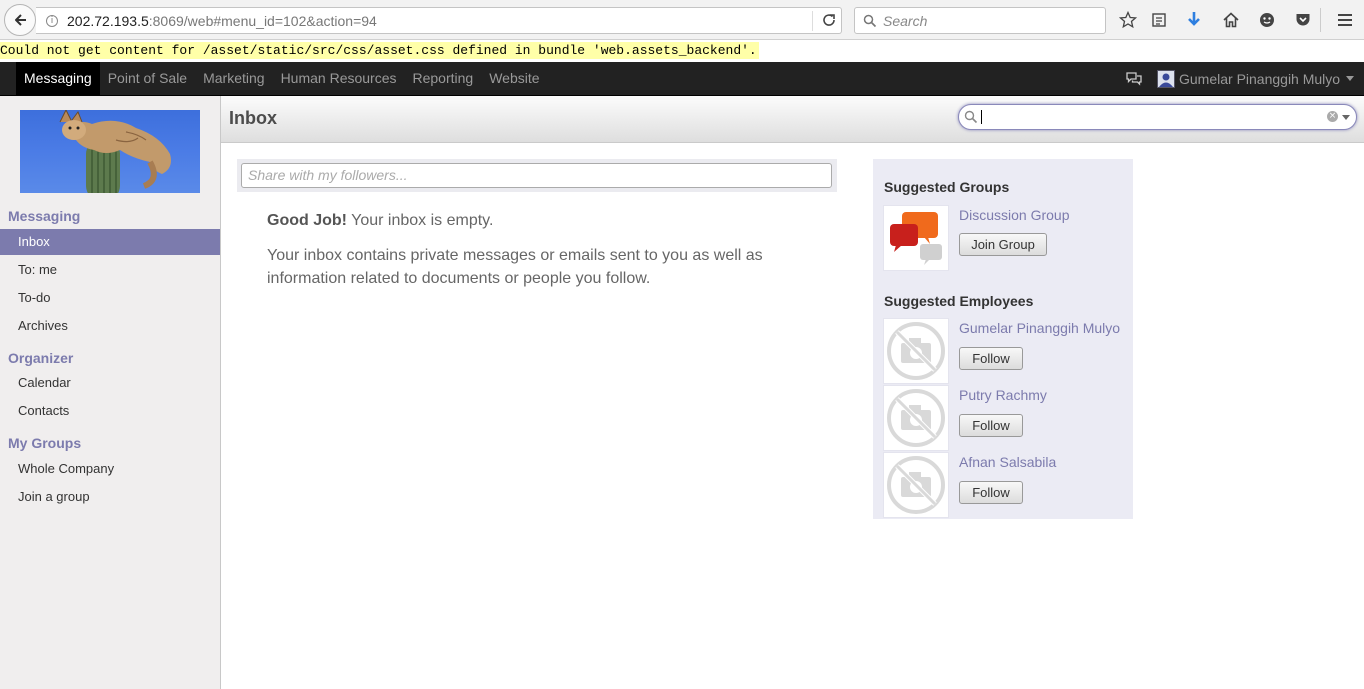  What do you see at coordinates (959, 301) in the screenshot?
I see `suggested-employees-title: Suggested Employees` at bounding box center [959, 301].